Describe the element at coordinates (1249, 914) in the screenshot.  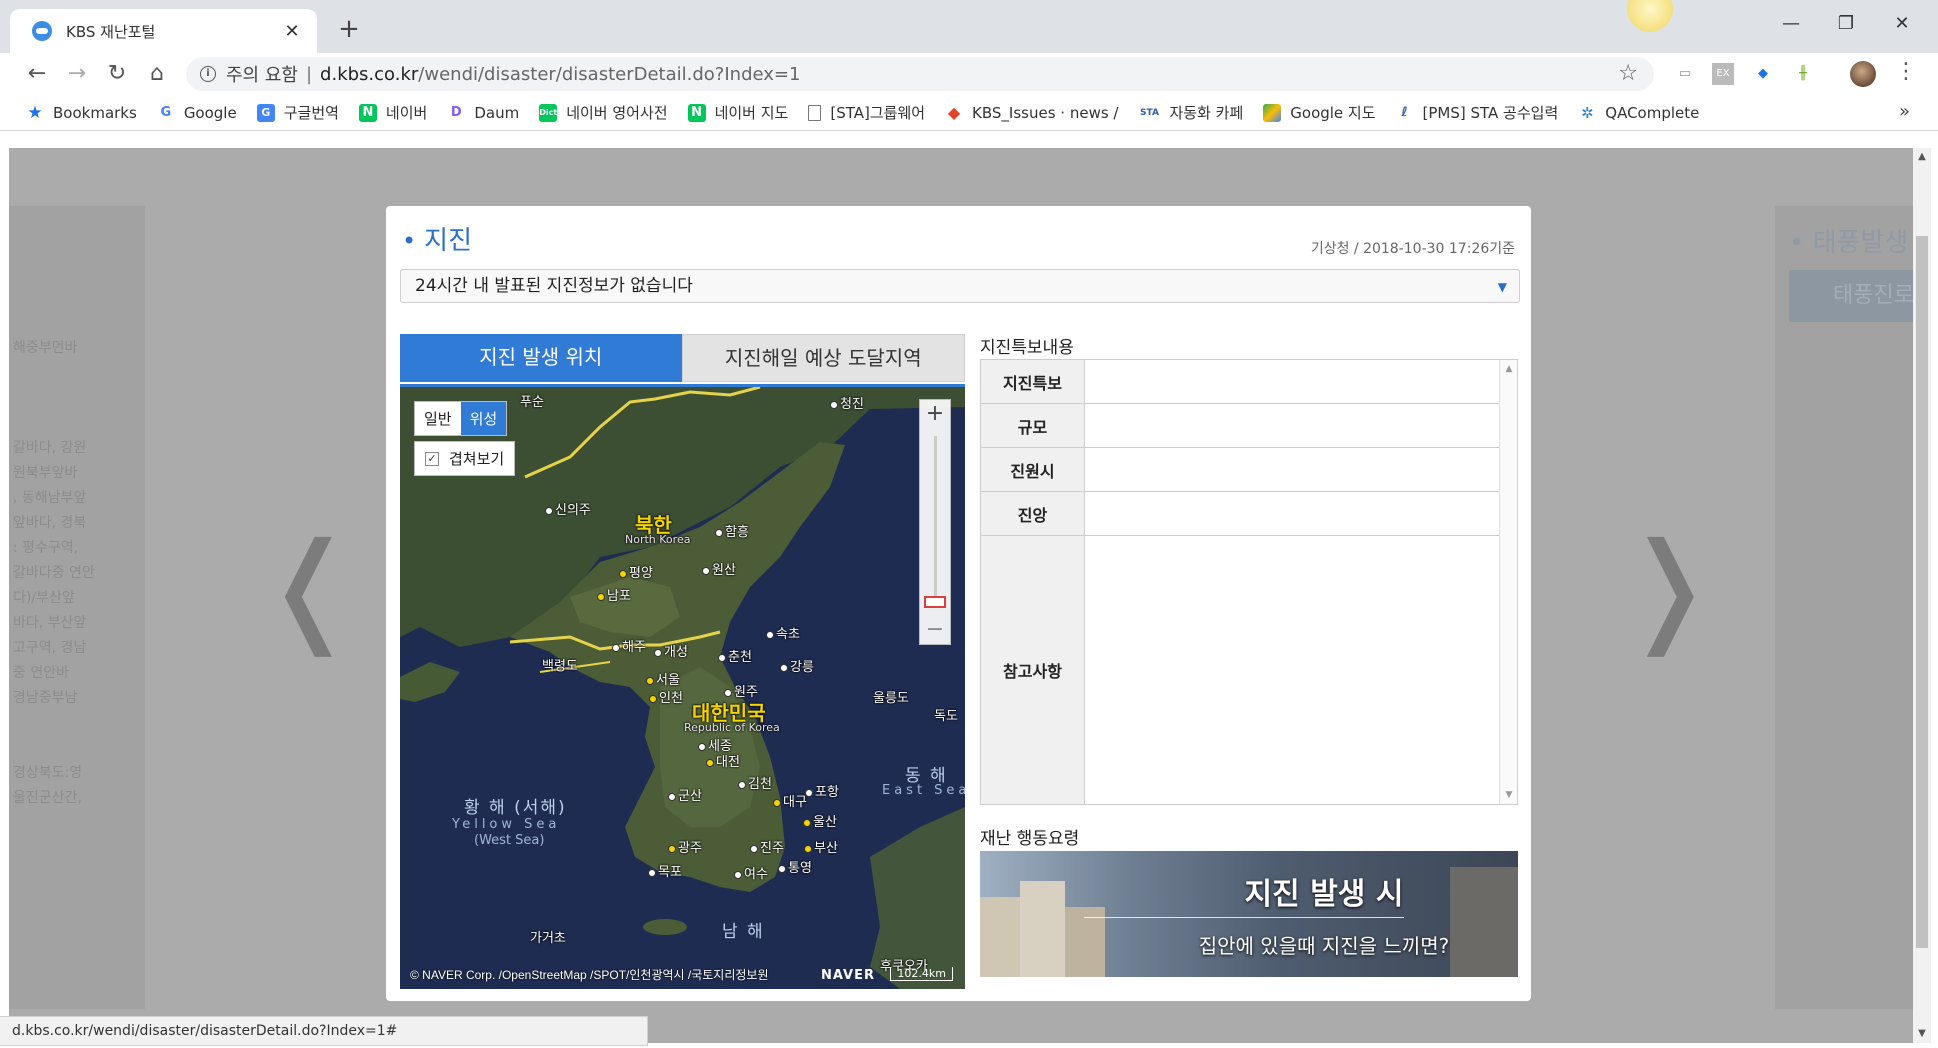
I see `action-guide-banner: 지진 발생 시 집안에 있을때 지진을 느끼면?` at that location.